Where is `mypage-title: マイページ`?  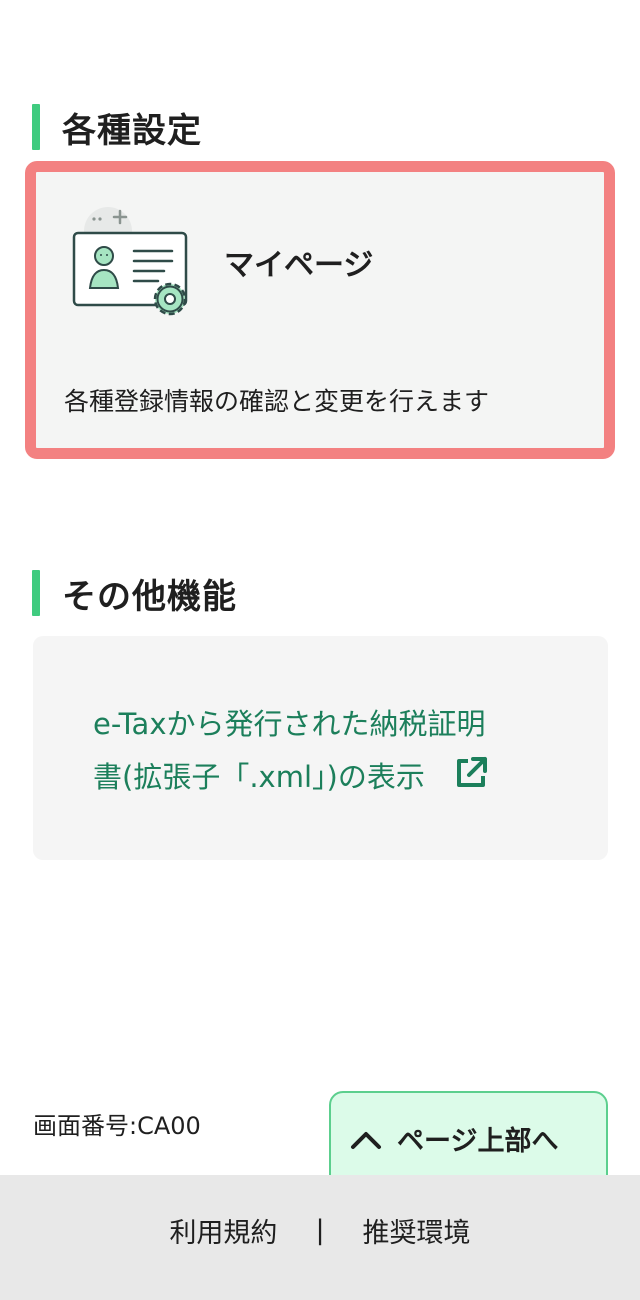 mypage-title: マイページ is located at coordinates (299, 265).